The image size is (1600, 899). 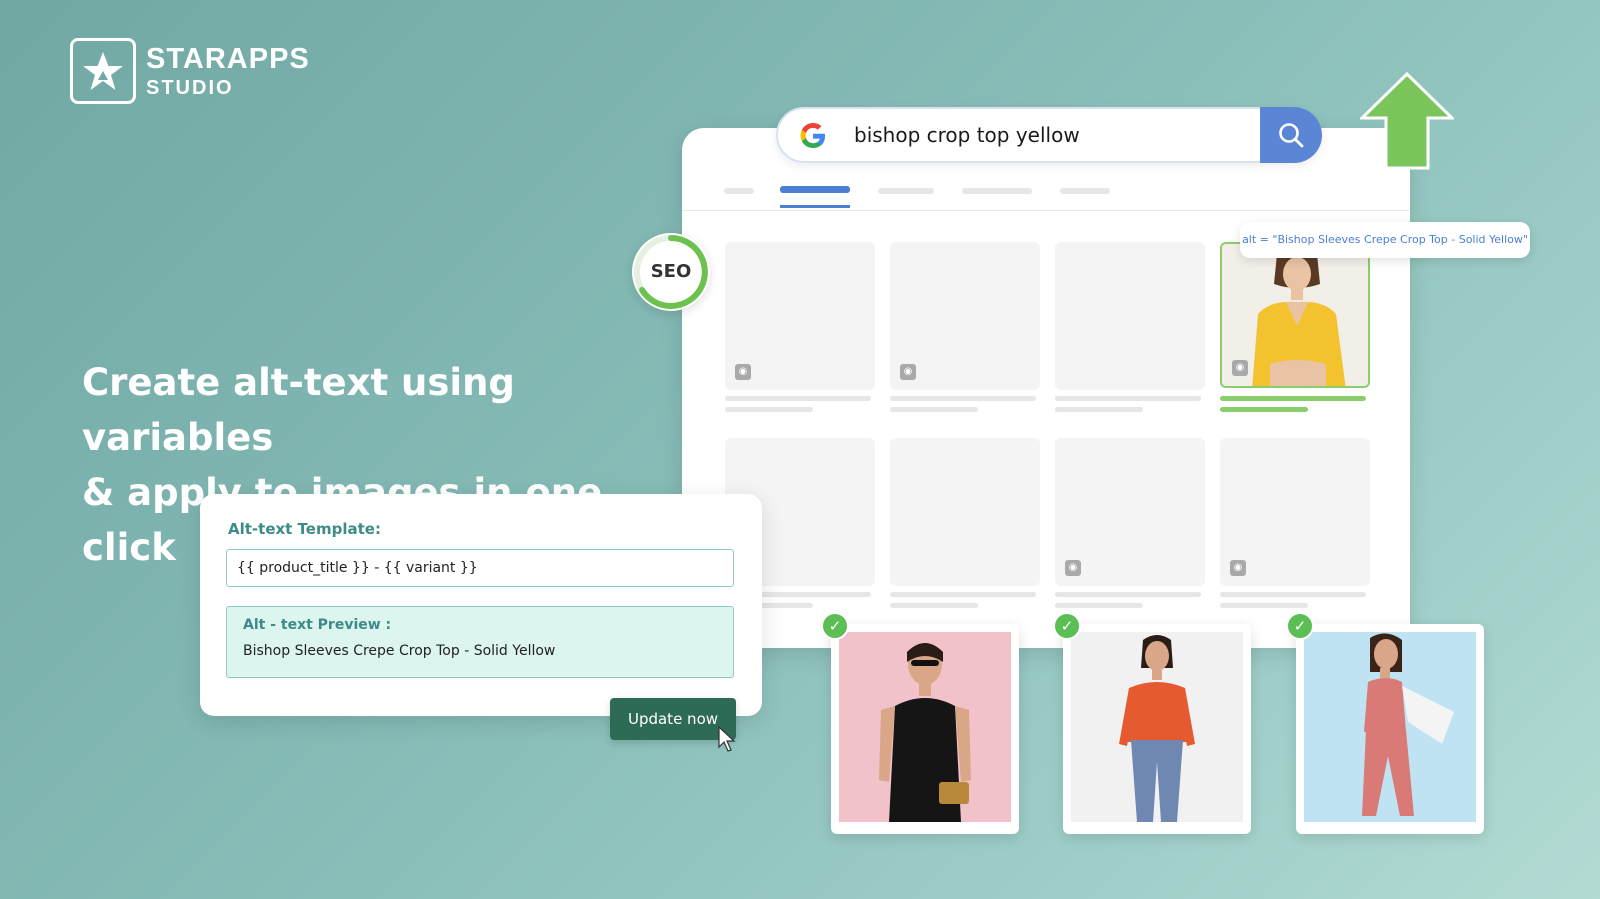 What do you see at coordinates (228, 58) in the screenshot?
I see `brand-name: STARAPPS` at bounding box center [228, 58].